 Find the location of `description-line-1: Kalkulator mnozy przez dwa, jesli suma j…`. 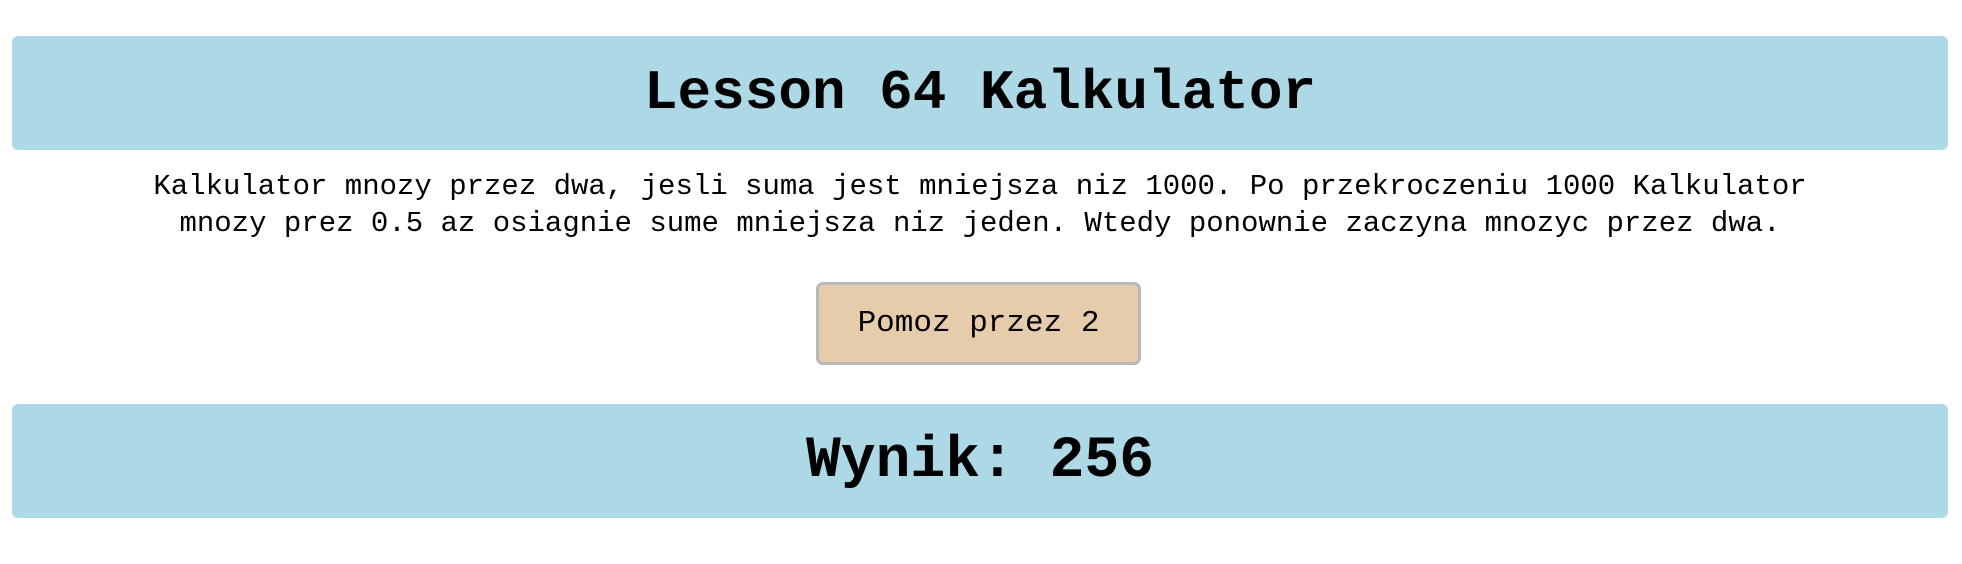

description-line-1: Kalkulator mnozy przez dwa, jesli suma j… is located at coordinates (980, 186).